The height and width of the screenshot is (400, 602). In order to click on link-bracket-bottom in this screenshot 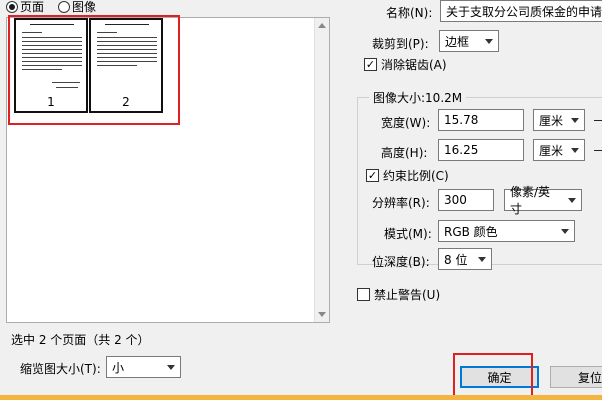, I will do `click(598, 150)`.